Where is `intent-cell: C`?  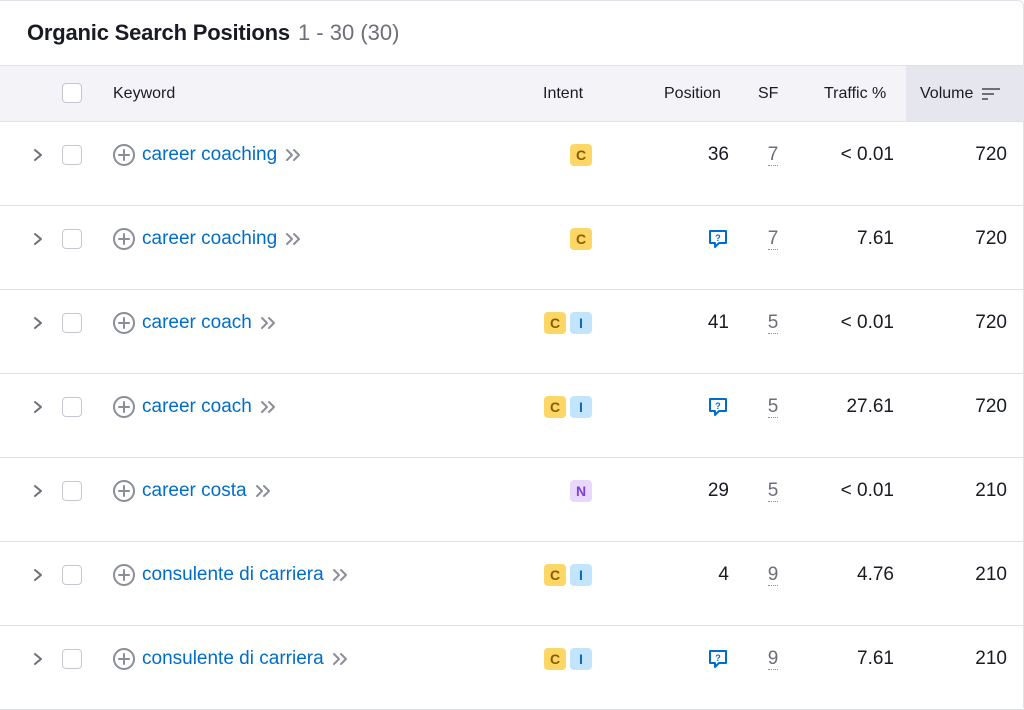
intent-cell: C is located at coordinates (581, 155).